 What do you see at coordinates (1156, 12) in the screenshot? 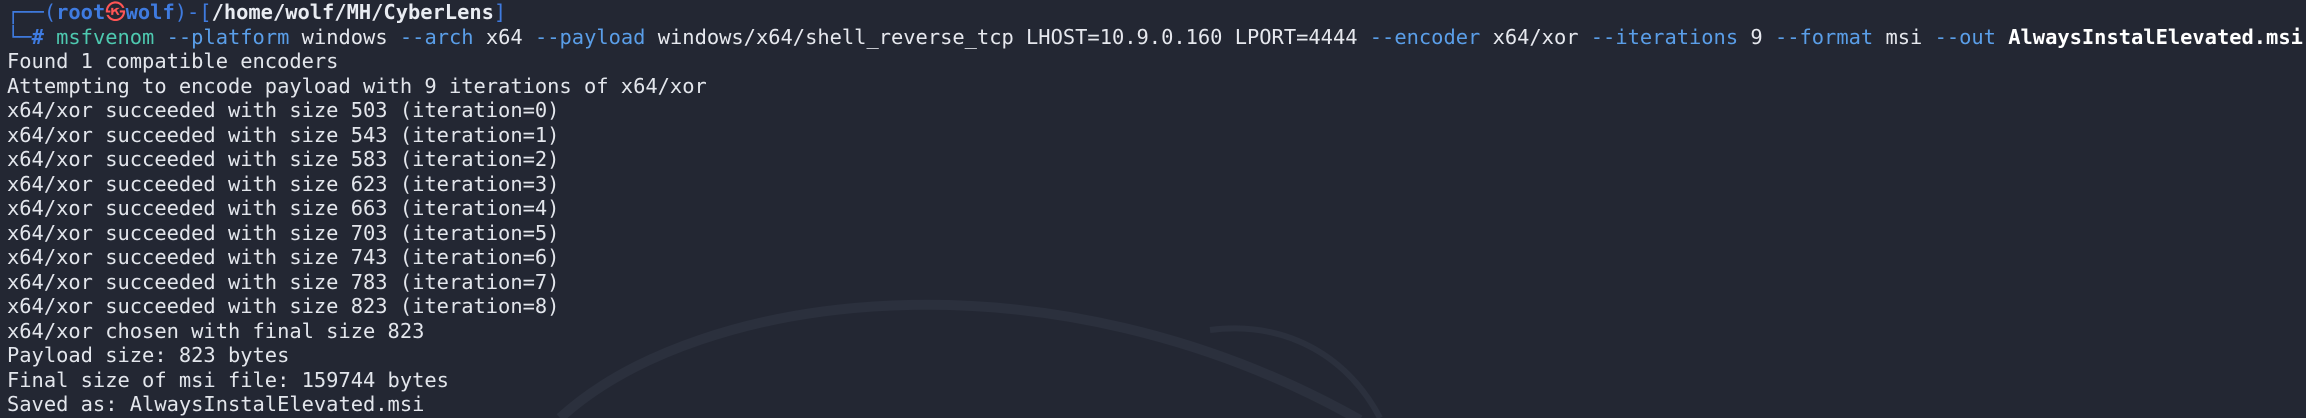
I see `prompt-line: ┌──(root㉿wolf)-[/home/wolf/MH/CyberLens]` at bounding box center [1156, 12].